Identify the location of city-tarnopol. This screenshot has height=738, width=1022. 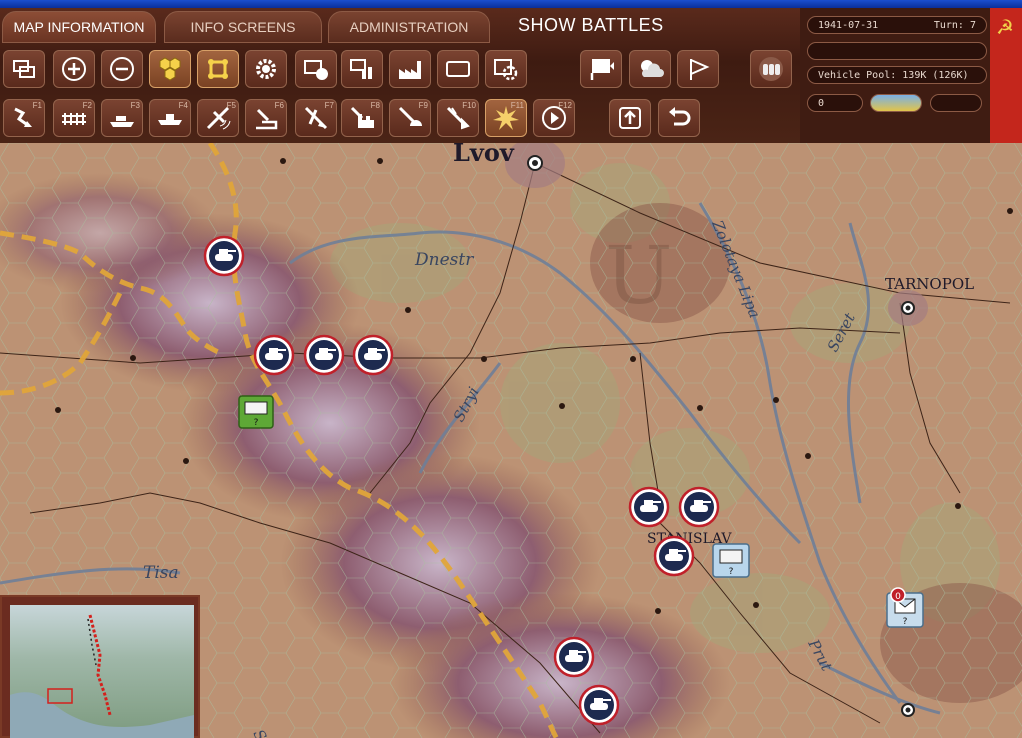
(908, 308).